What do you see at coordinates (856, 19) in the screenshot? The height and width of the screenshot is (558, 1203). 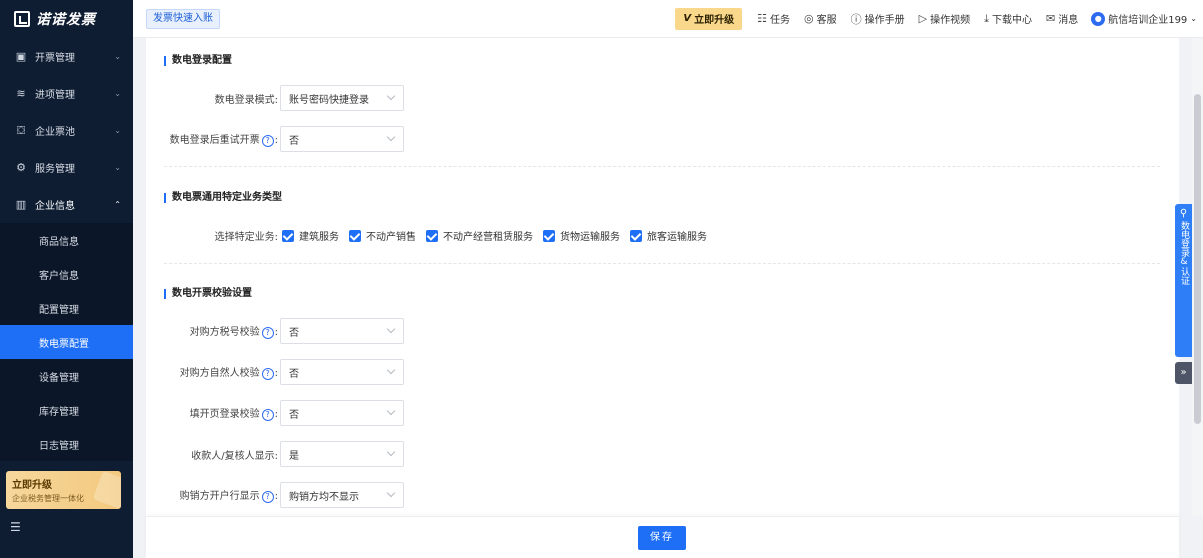 I see `manual-icon: ⓘ` at bounding box center [856, 19].